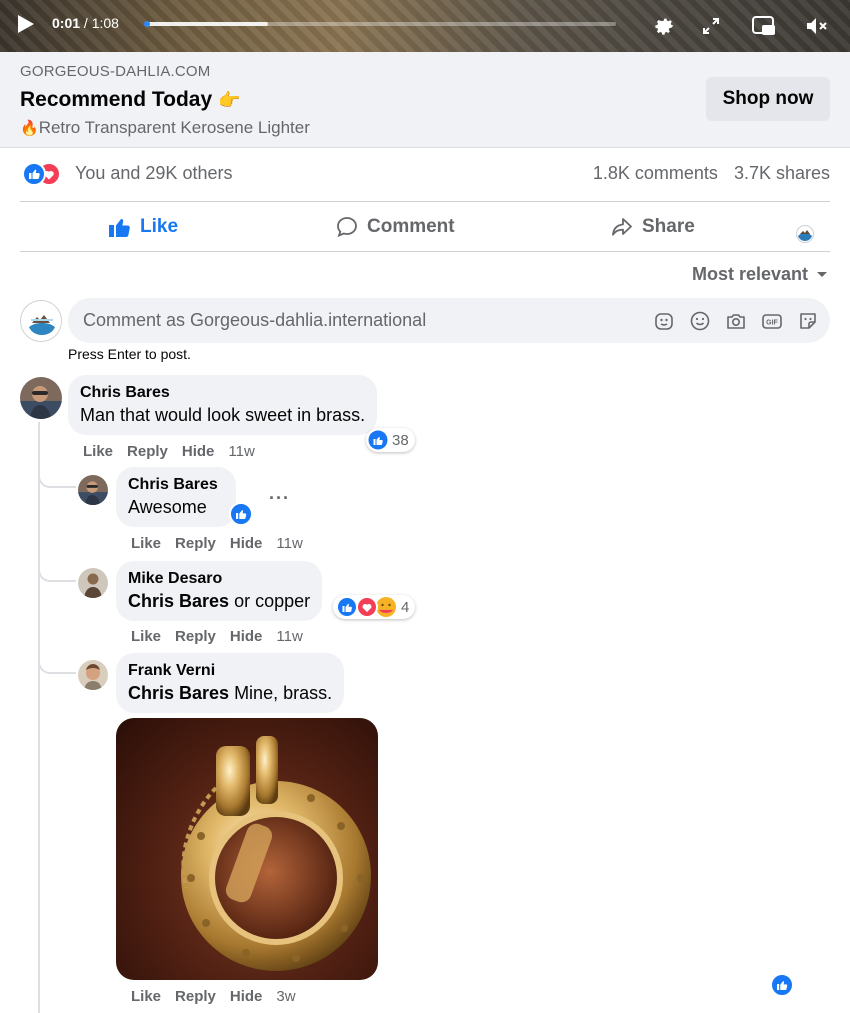 The image size is (850, 1013). Describe the element at coordinates (147, 24) in the screenshot. I see `video-progress-head` at that location.